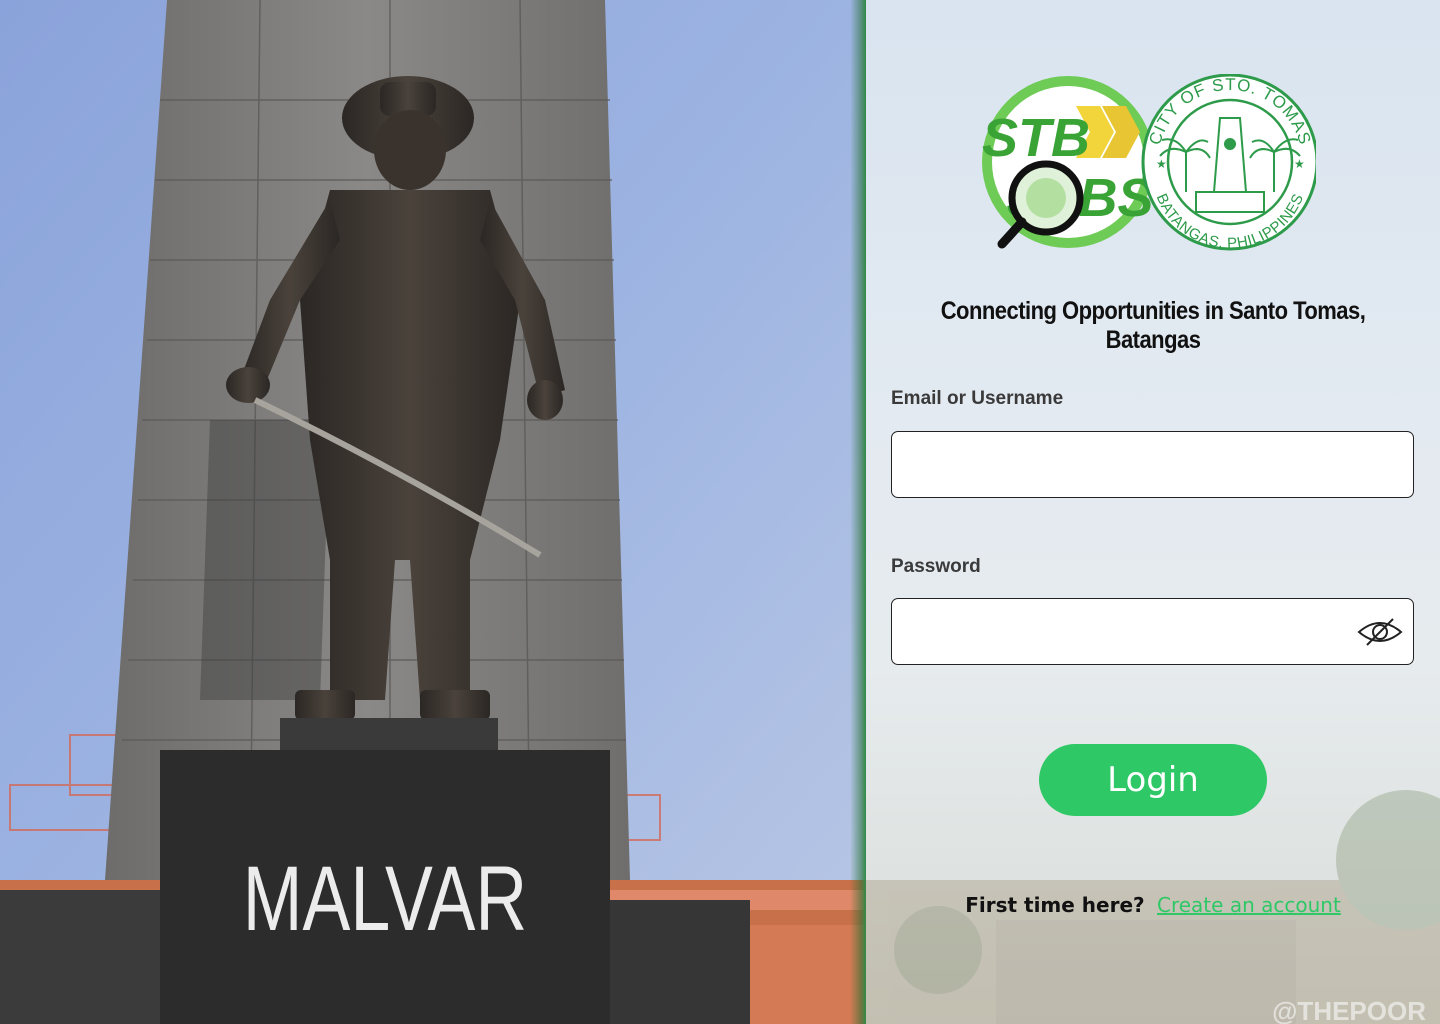 This screenshot has width=1440, height=1024. What do you see at coordinates (1036, 138) in the screenshot?
I see `stb-logo-text: STB` at bounding box center [1036, 138].